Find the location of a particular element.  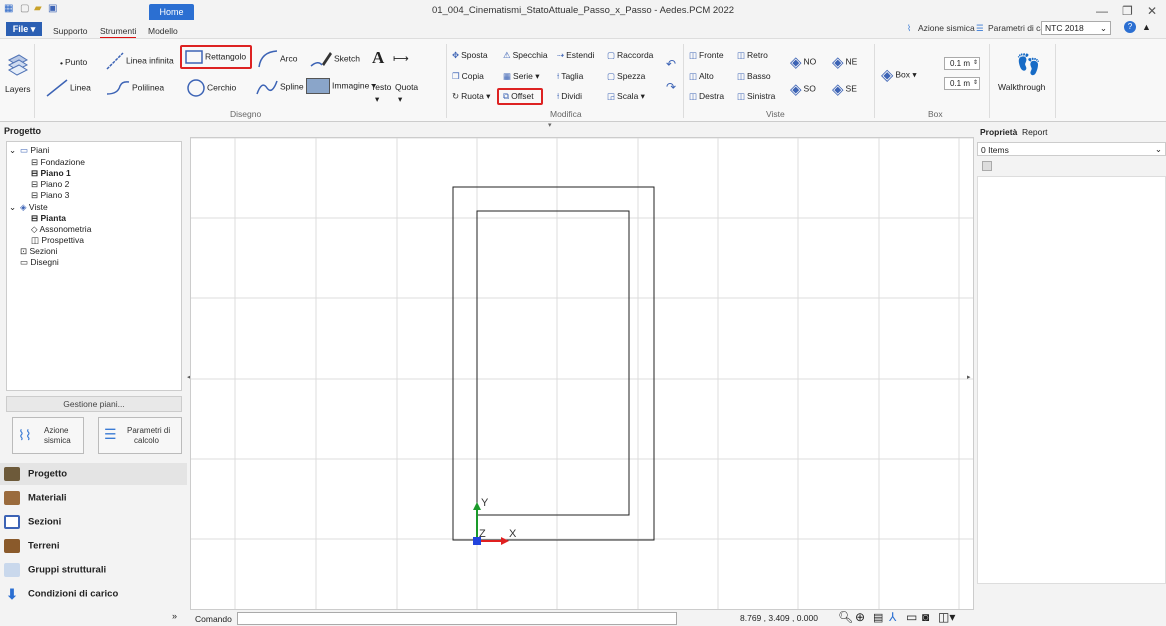

minimize-button: — is located at coordinates (1102, 11).